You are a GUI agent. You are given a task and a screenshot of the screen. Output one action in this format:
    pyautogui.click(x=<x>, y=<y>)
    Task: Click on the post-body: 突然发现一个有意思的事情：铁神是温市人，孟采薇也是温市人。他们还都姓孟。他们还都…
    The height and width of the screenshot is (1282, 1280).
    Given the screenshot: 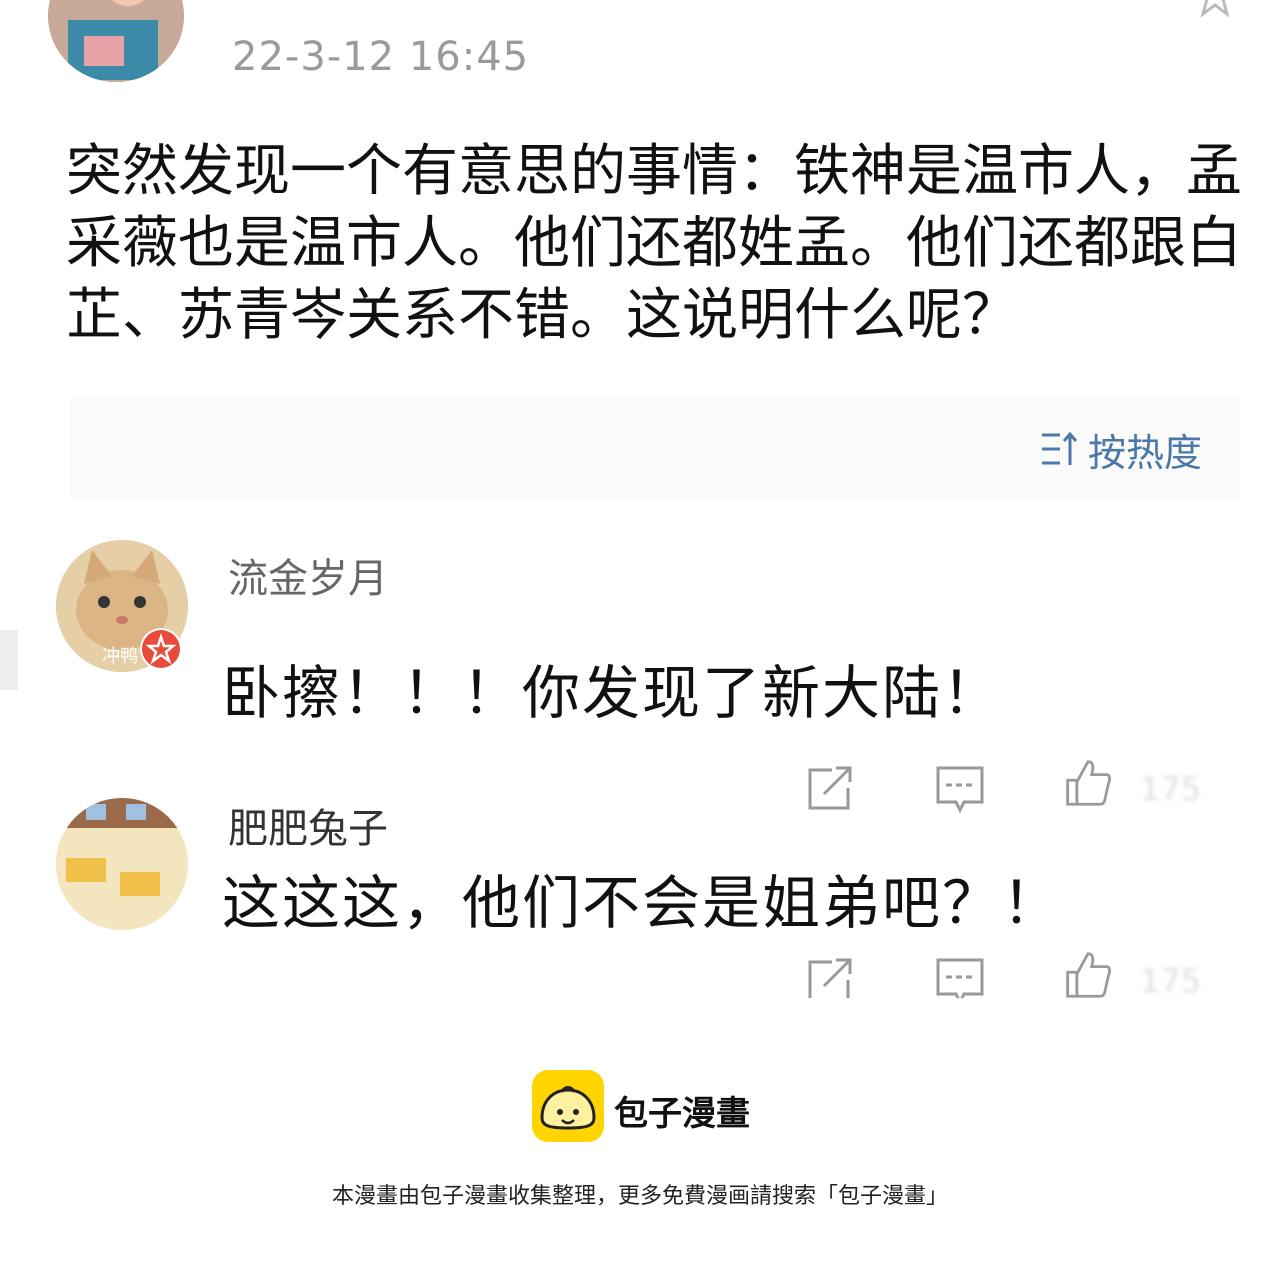 What is the action you would take?
    pyautogui.click(x=654, y=243)
    